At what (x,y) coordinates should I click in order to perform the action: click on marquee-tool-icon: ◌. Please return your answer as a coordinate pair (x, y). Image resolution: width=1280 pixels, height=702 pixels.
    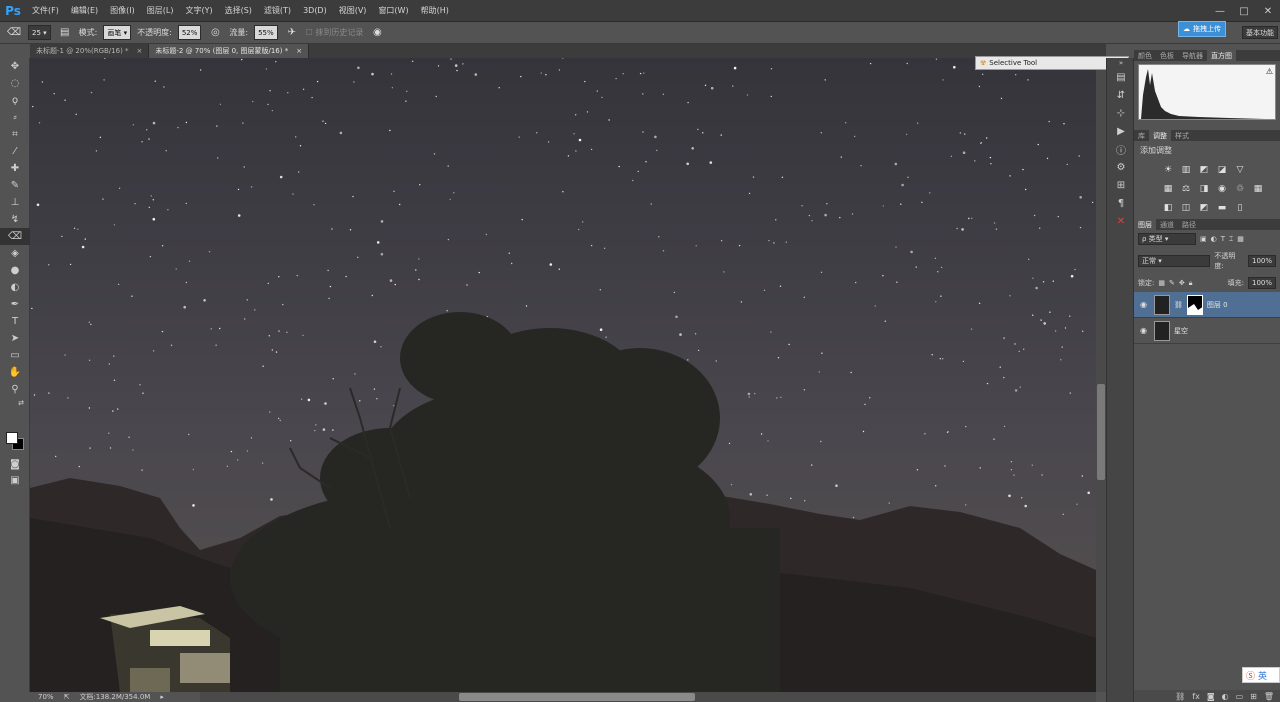
    Looking at the image, I should click on (15, 83).